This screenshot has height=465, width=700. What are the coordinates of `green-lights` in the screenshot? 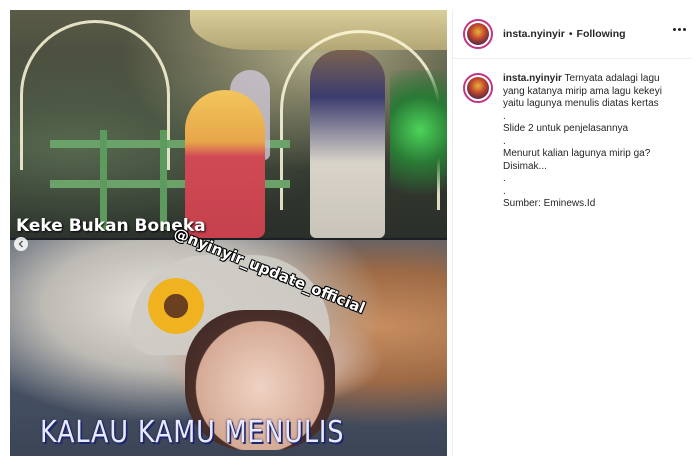 It's located at (418, 145).